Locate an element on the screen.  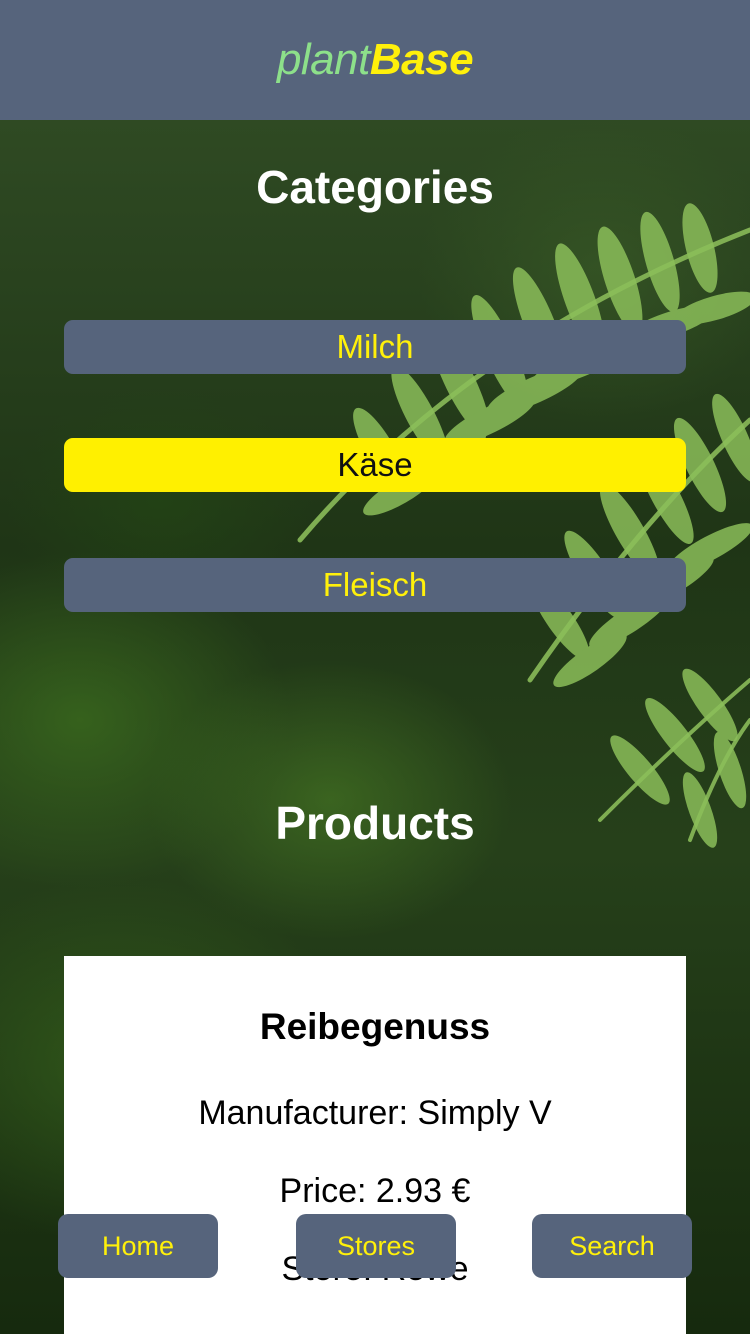
logo-text-base: Base is located at coordinates (421, 59).